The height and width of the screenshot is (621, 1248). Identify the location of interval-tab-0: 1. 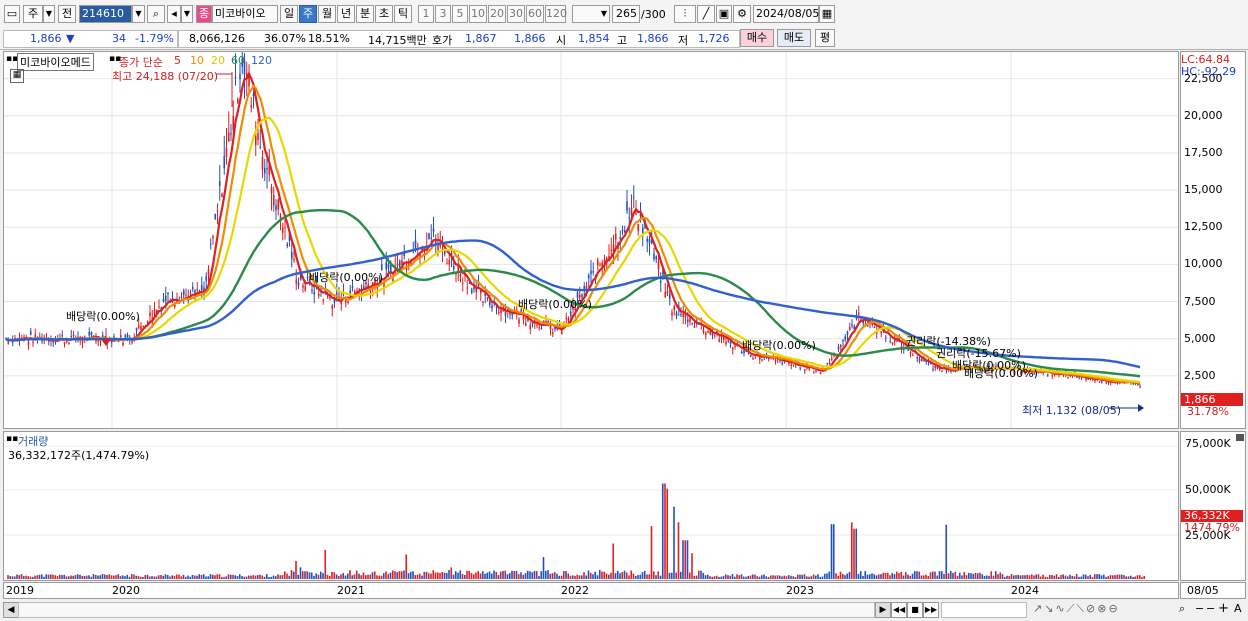
(426, 14).